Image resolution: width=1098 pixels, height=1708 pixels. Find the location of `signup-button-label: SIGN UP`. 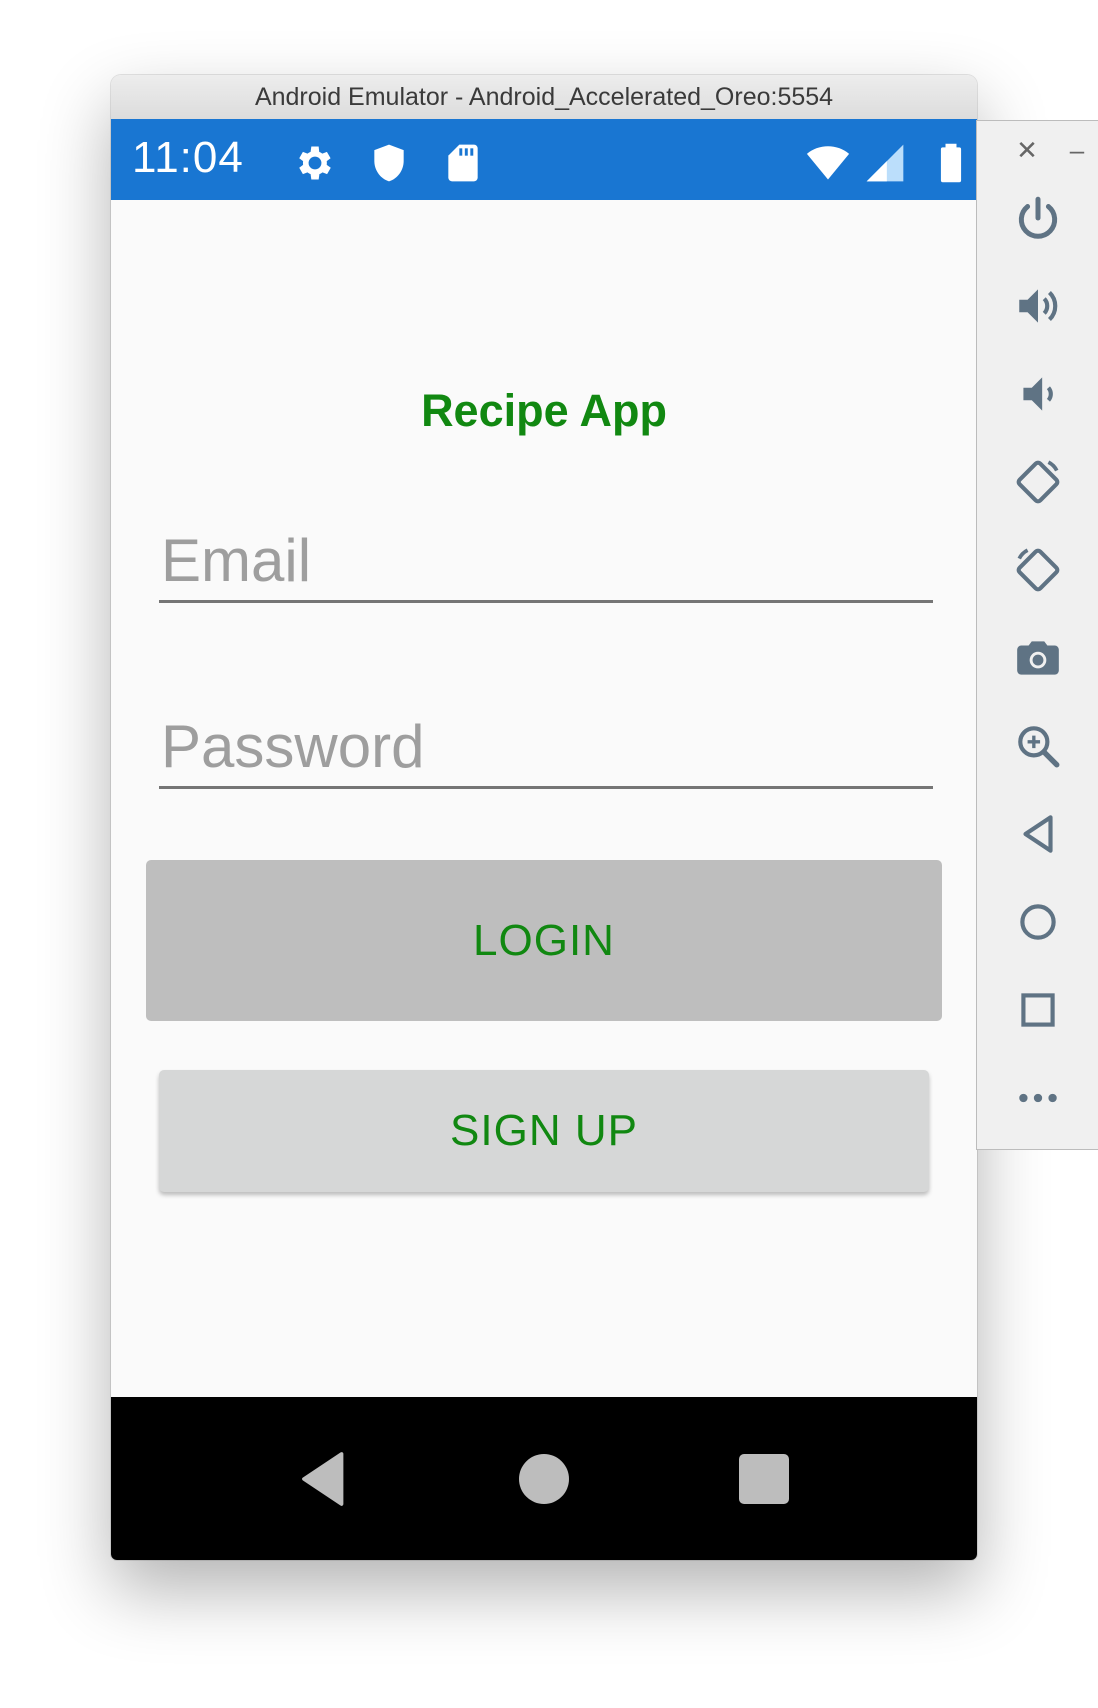

signup-button-label: SIGN UP is located at coordinates (544, 1130).